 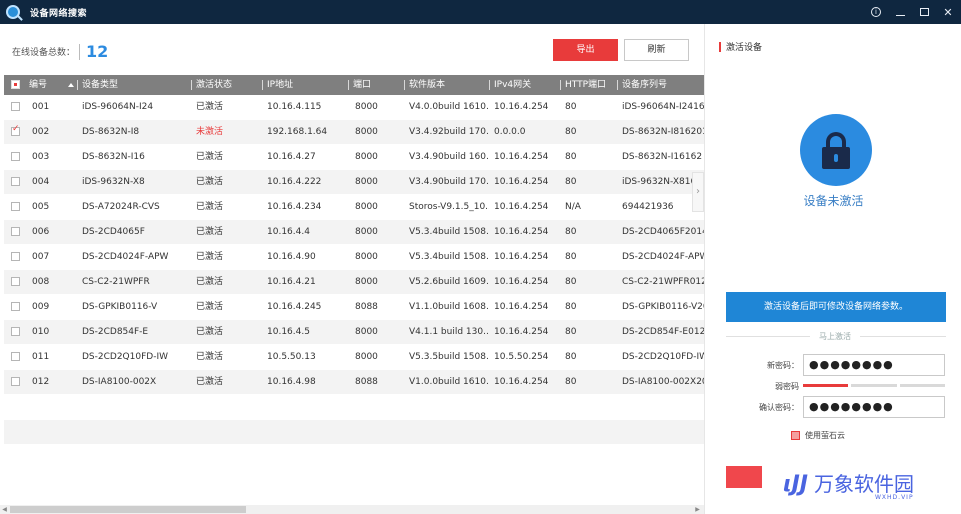 I want to click on column-header-http: HTTP端口, so click(x=588, y=85).